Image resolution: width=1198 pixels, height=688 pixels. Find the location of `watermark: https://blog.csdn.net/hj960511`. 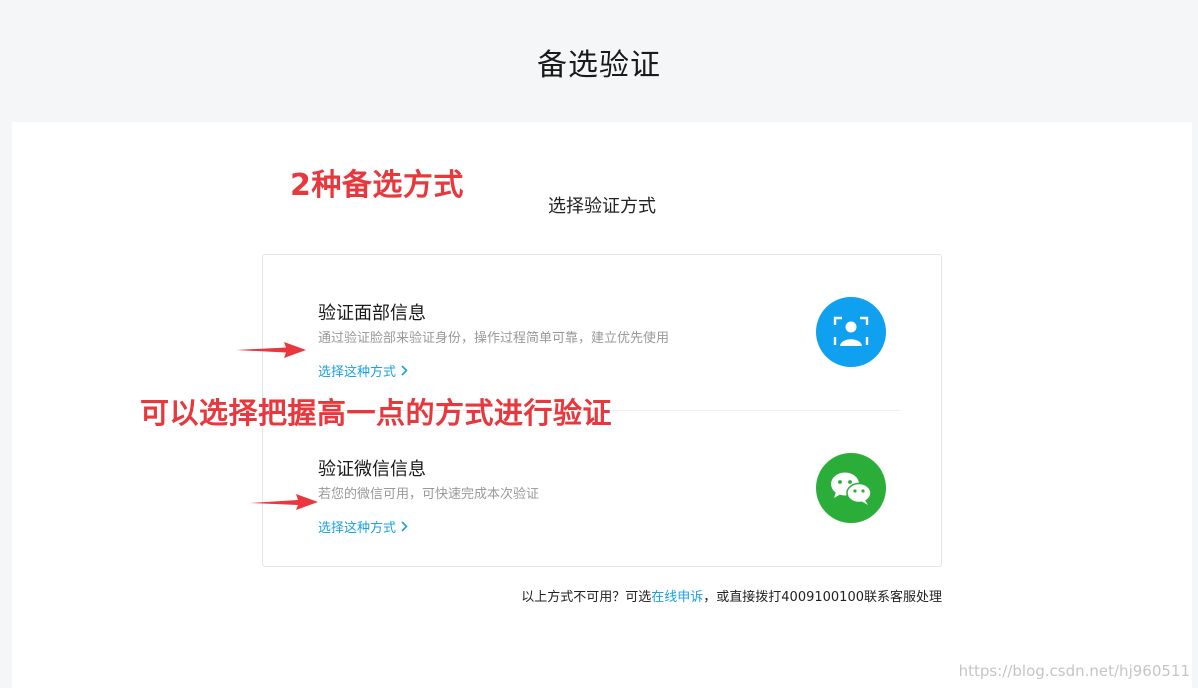

watermark: https://blog.csdn.net/hj960511 is located at coordinates (1074, 671).